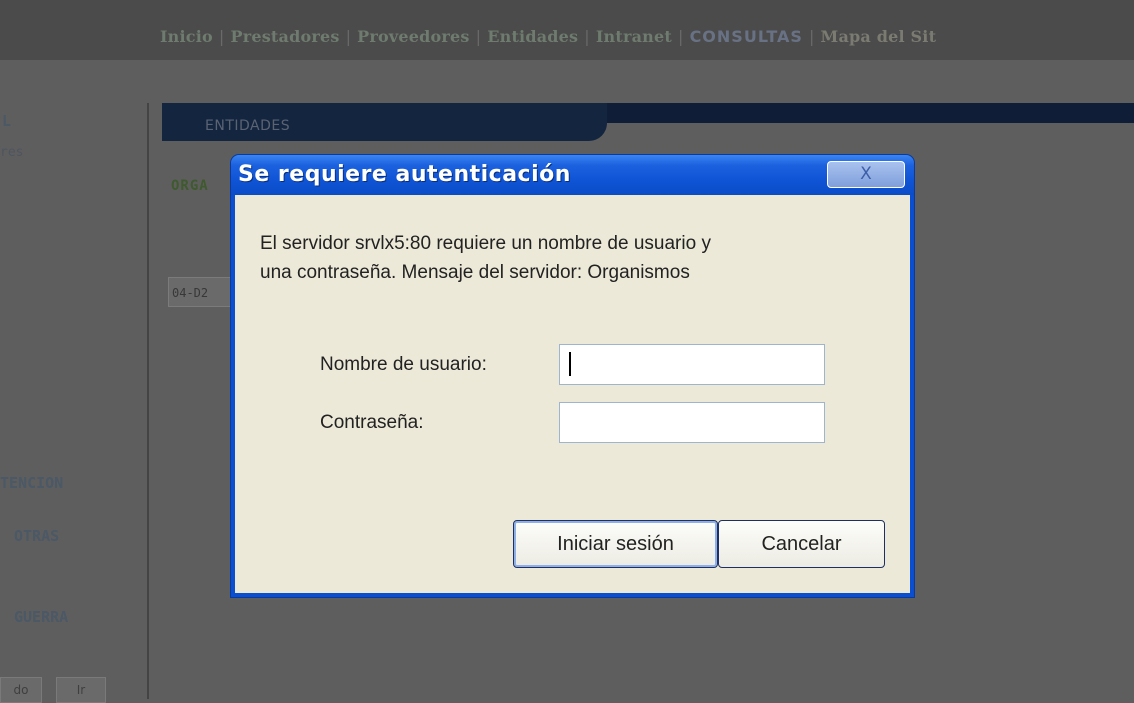 The width and height of the screenshot is (1134, 703). What do you see at coordinates (12, 152) in the screenshot?
I see `sidebar-text-fragment: res` at bounding box center [12, 152].